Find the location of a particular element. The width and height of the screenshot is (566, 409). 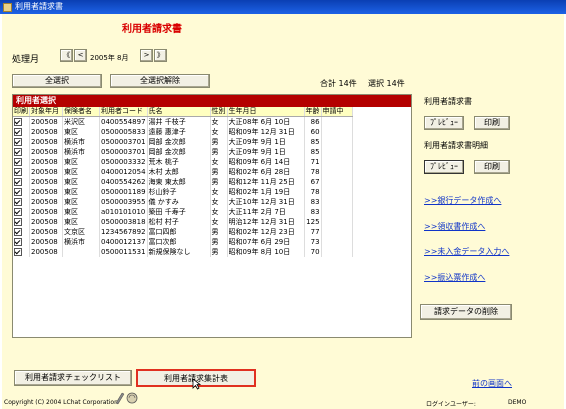

name-cell: 松村 村子 is located at coordinates (179, 222).